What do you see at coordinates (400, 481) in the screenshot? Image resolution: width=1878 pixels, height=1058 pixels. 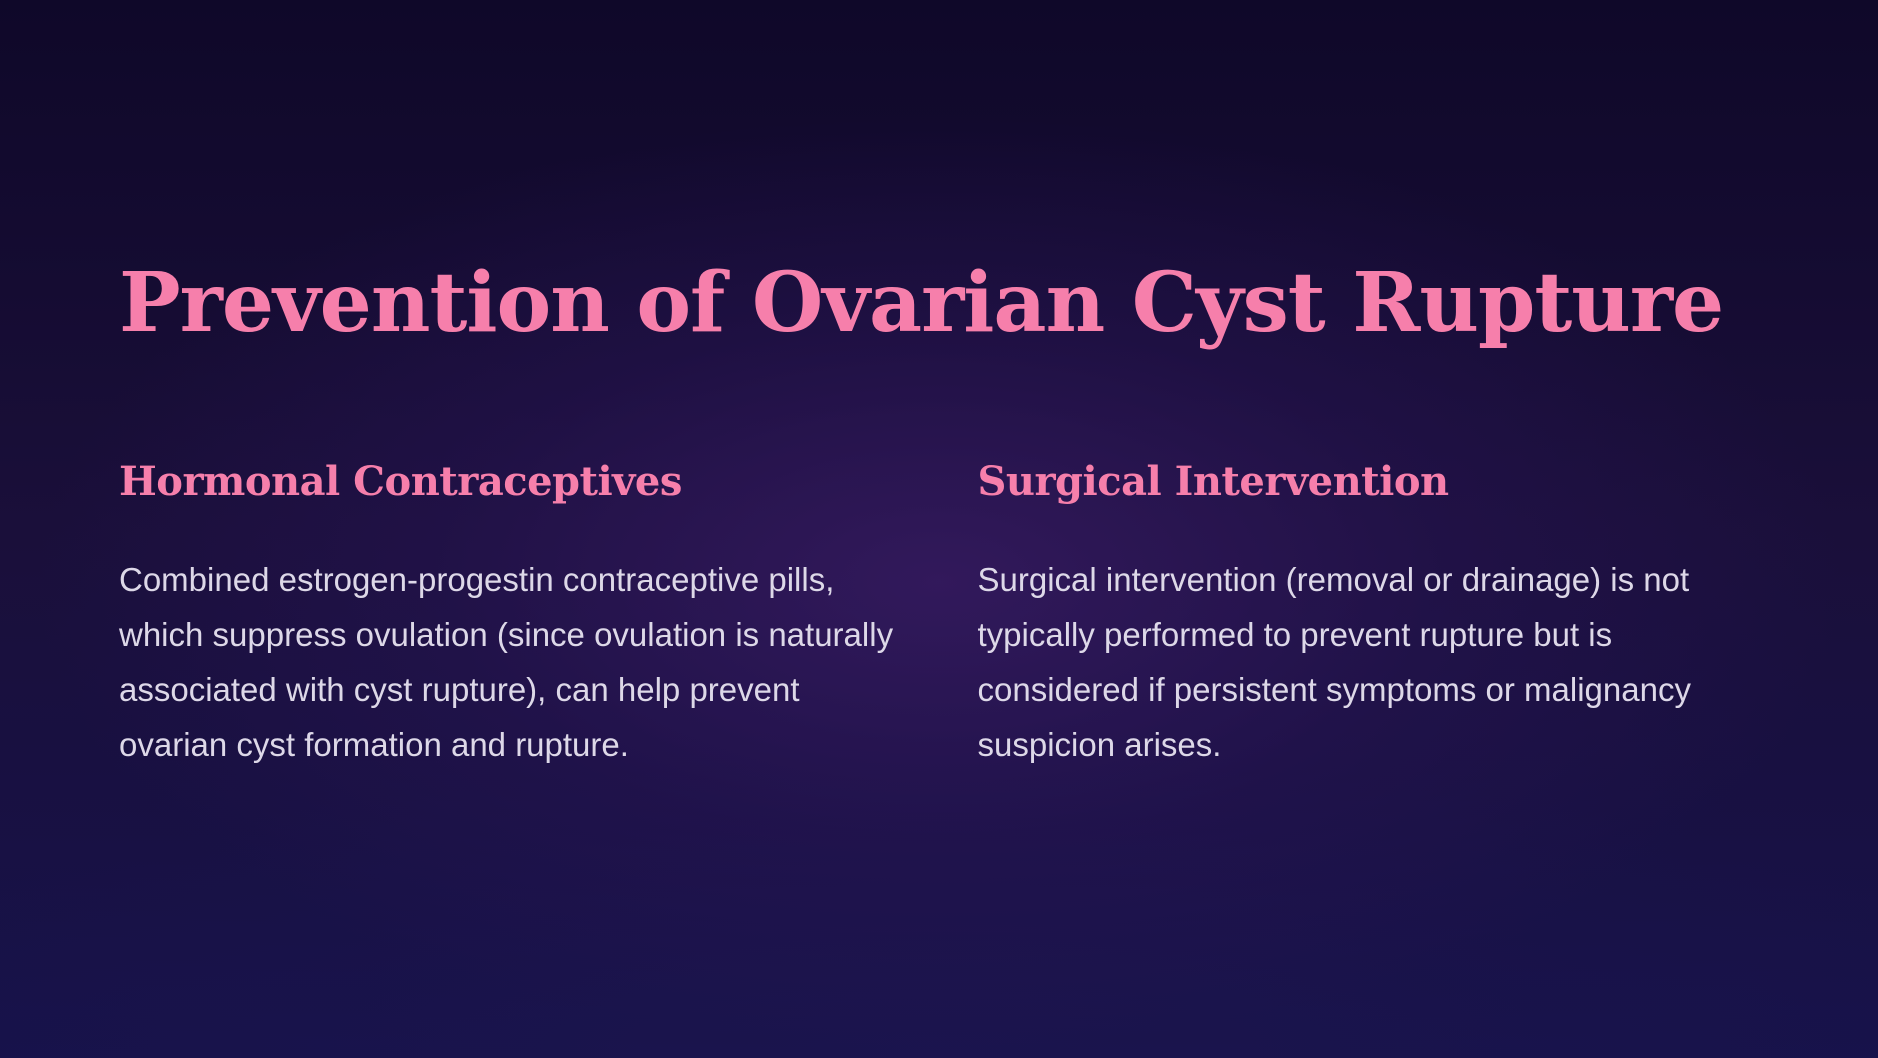 I see `column-heading: Hormonal Contraceptives` at bounding box center [400, 481].